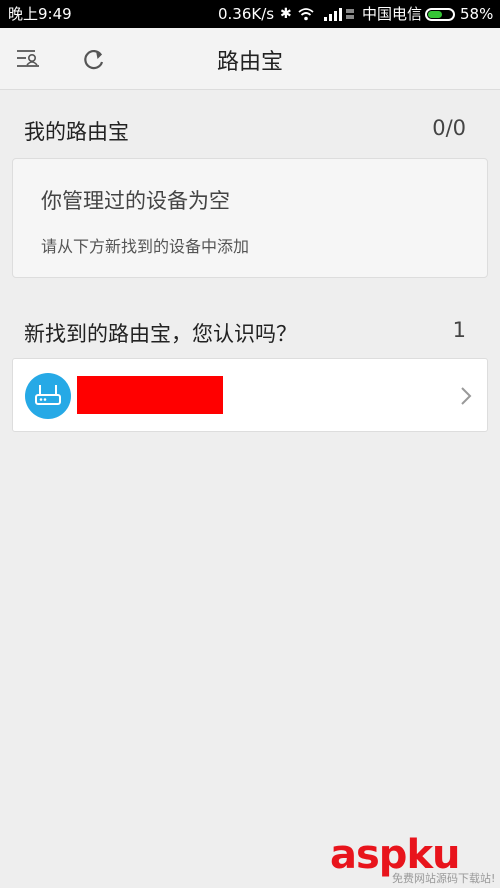 The height and width of the screenshot is (888, 500). What do you see at coordinates (466, 396) in the screenshot?
I see `chevron-right-icon` at bounding box center [466, 396].